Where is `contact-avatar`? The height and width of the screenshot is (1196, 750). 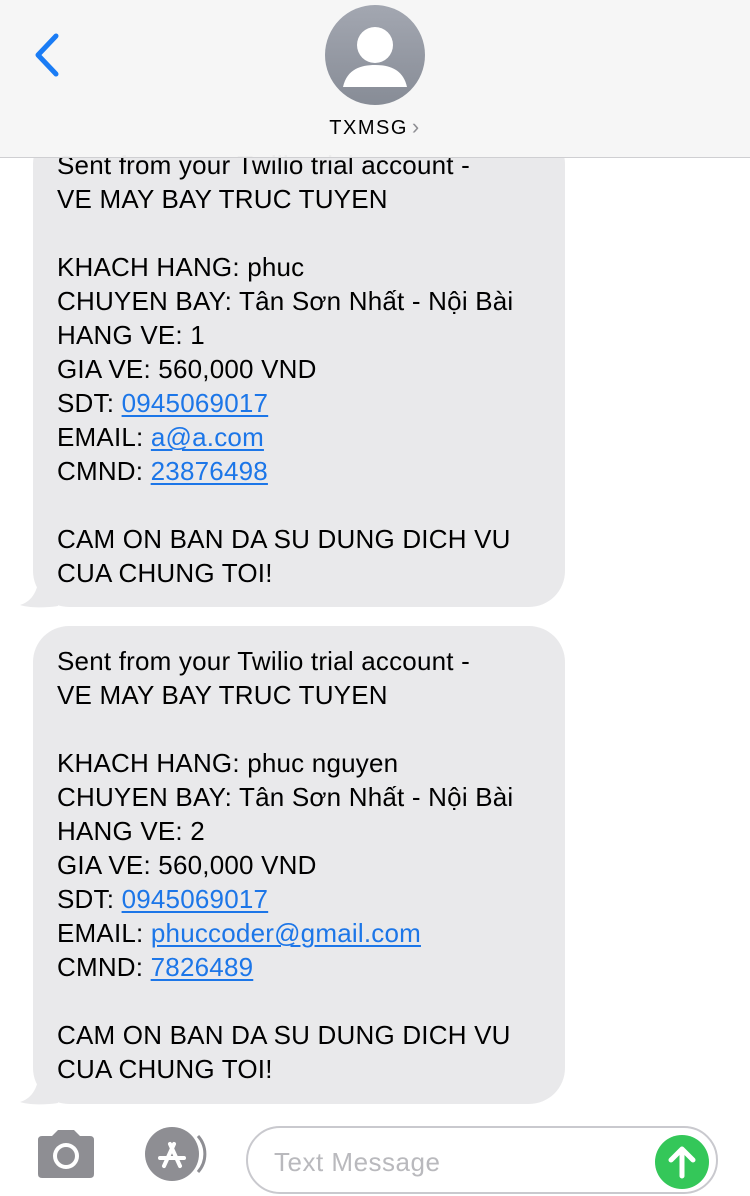
contact-avatar is located at coordinates (375, 55).